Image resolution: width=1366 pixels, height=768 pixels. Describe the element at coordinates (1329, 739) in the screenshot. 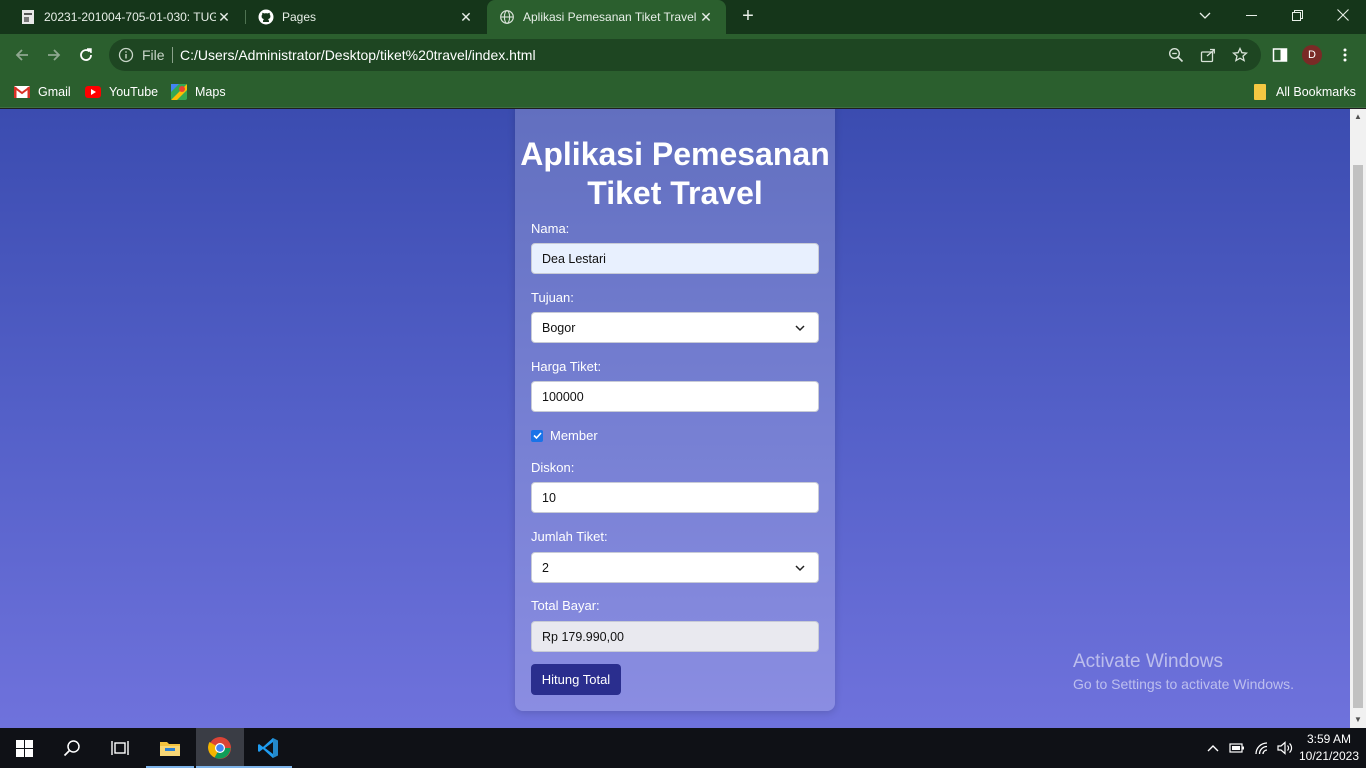

I see `clock-time: 3:59 AM` at that location.